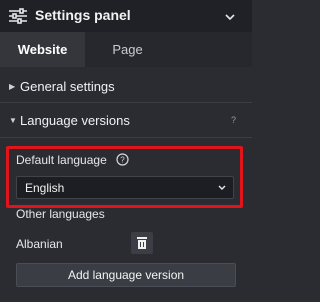 The width and height of the screenshot is (320, 302). Describe the element at coordinates (126, 86) in the screenshot. I see `section-general-settings: ▶ General settings` at that location.